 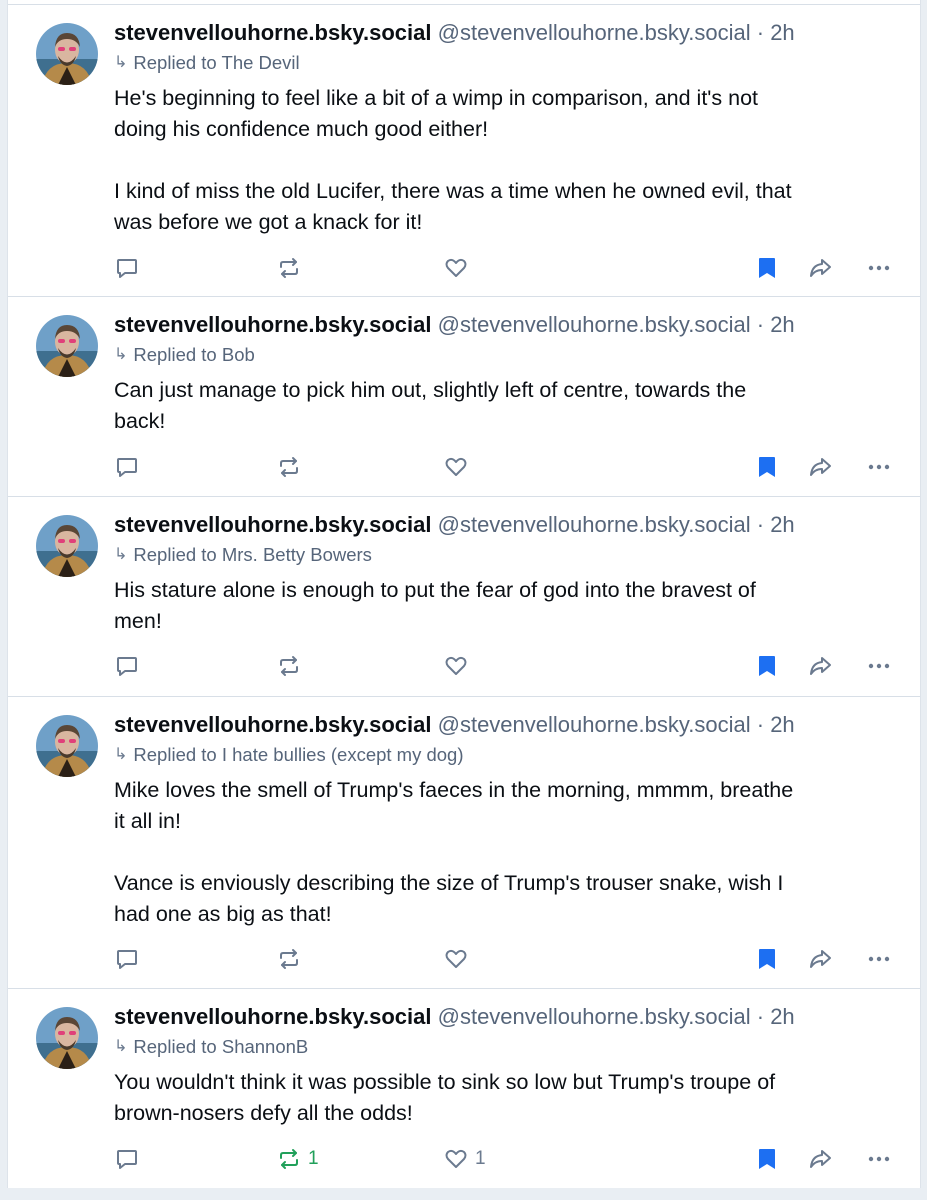 What do you see at coordinates (507, 63) in the screenshot?
I see `reply-context: ↳ Replied to The Devil` at bounding box center [507, 63].